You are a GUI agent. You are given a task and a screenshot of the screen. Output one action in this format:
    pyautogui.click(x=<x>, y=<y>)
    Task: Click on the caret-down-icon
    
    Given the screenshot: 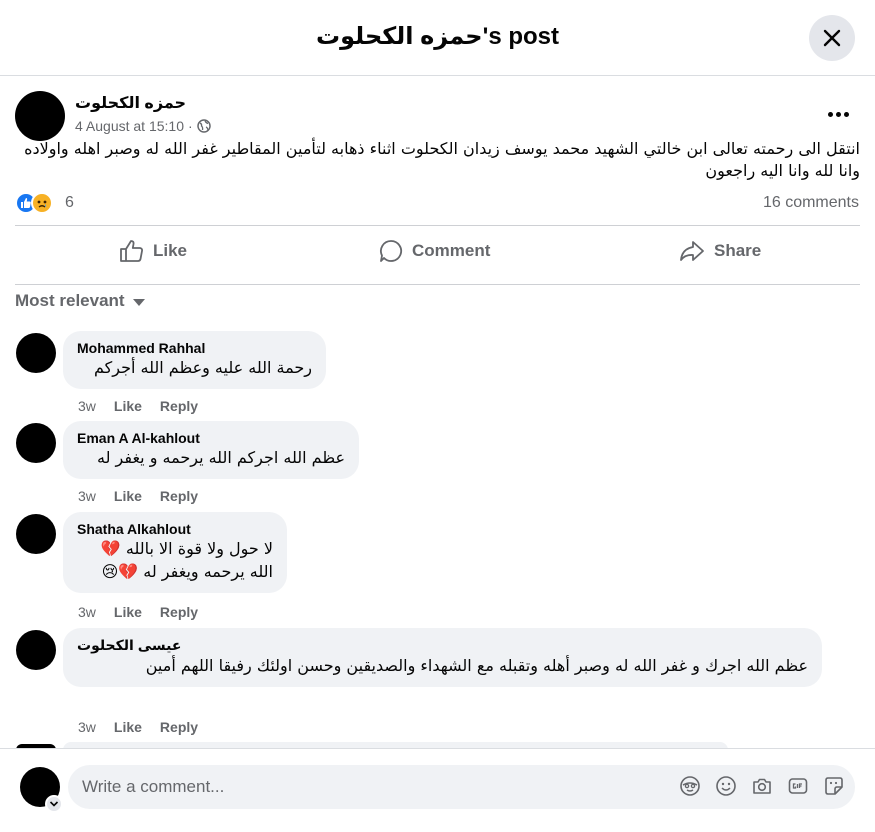 What is the action you would take?
    pyautogui.click(x=138, y=302)
    